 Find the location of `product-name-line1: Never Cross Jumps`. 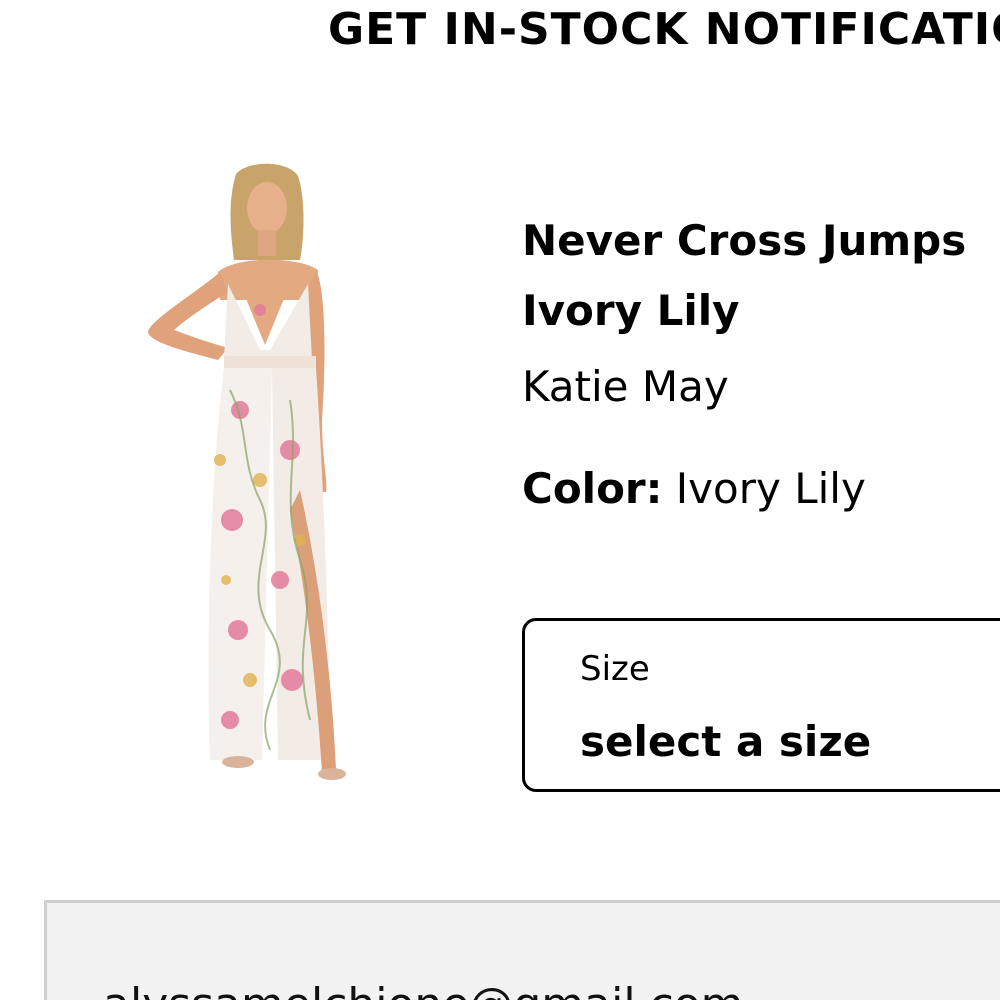

product-name-line1: Never Cross Jumps is located at coordinates (744, 240).